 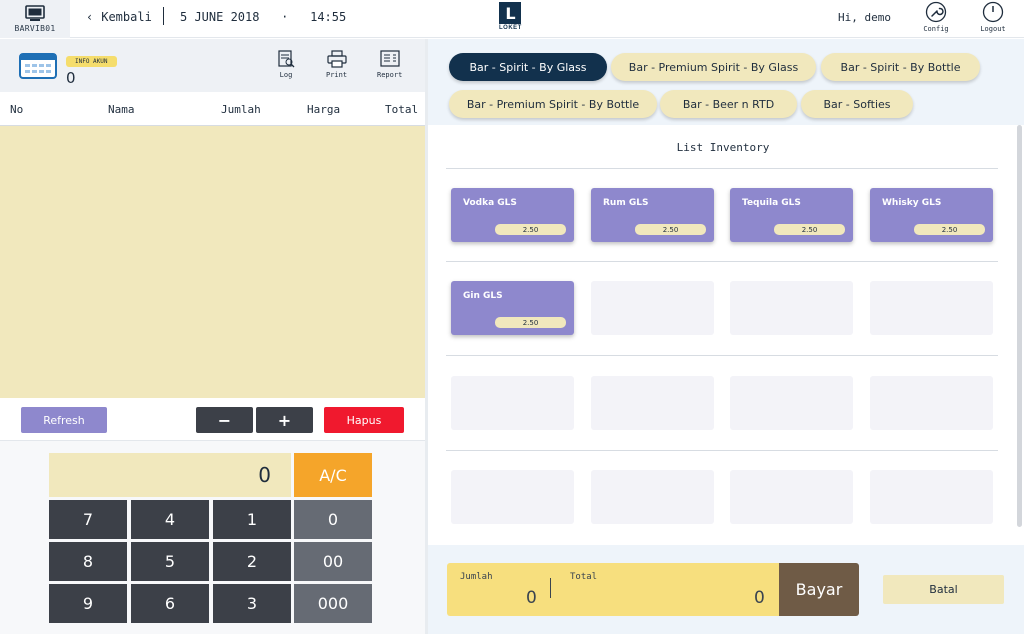 What do you see at coordinates (936, 17) in the screenshot?
I see `config-button: Config` at bounding box center [936, 17].